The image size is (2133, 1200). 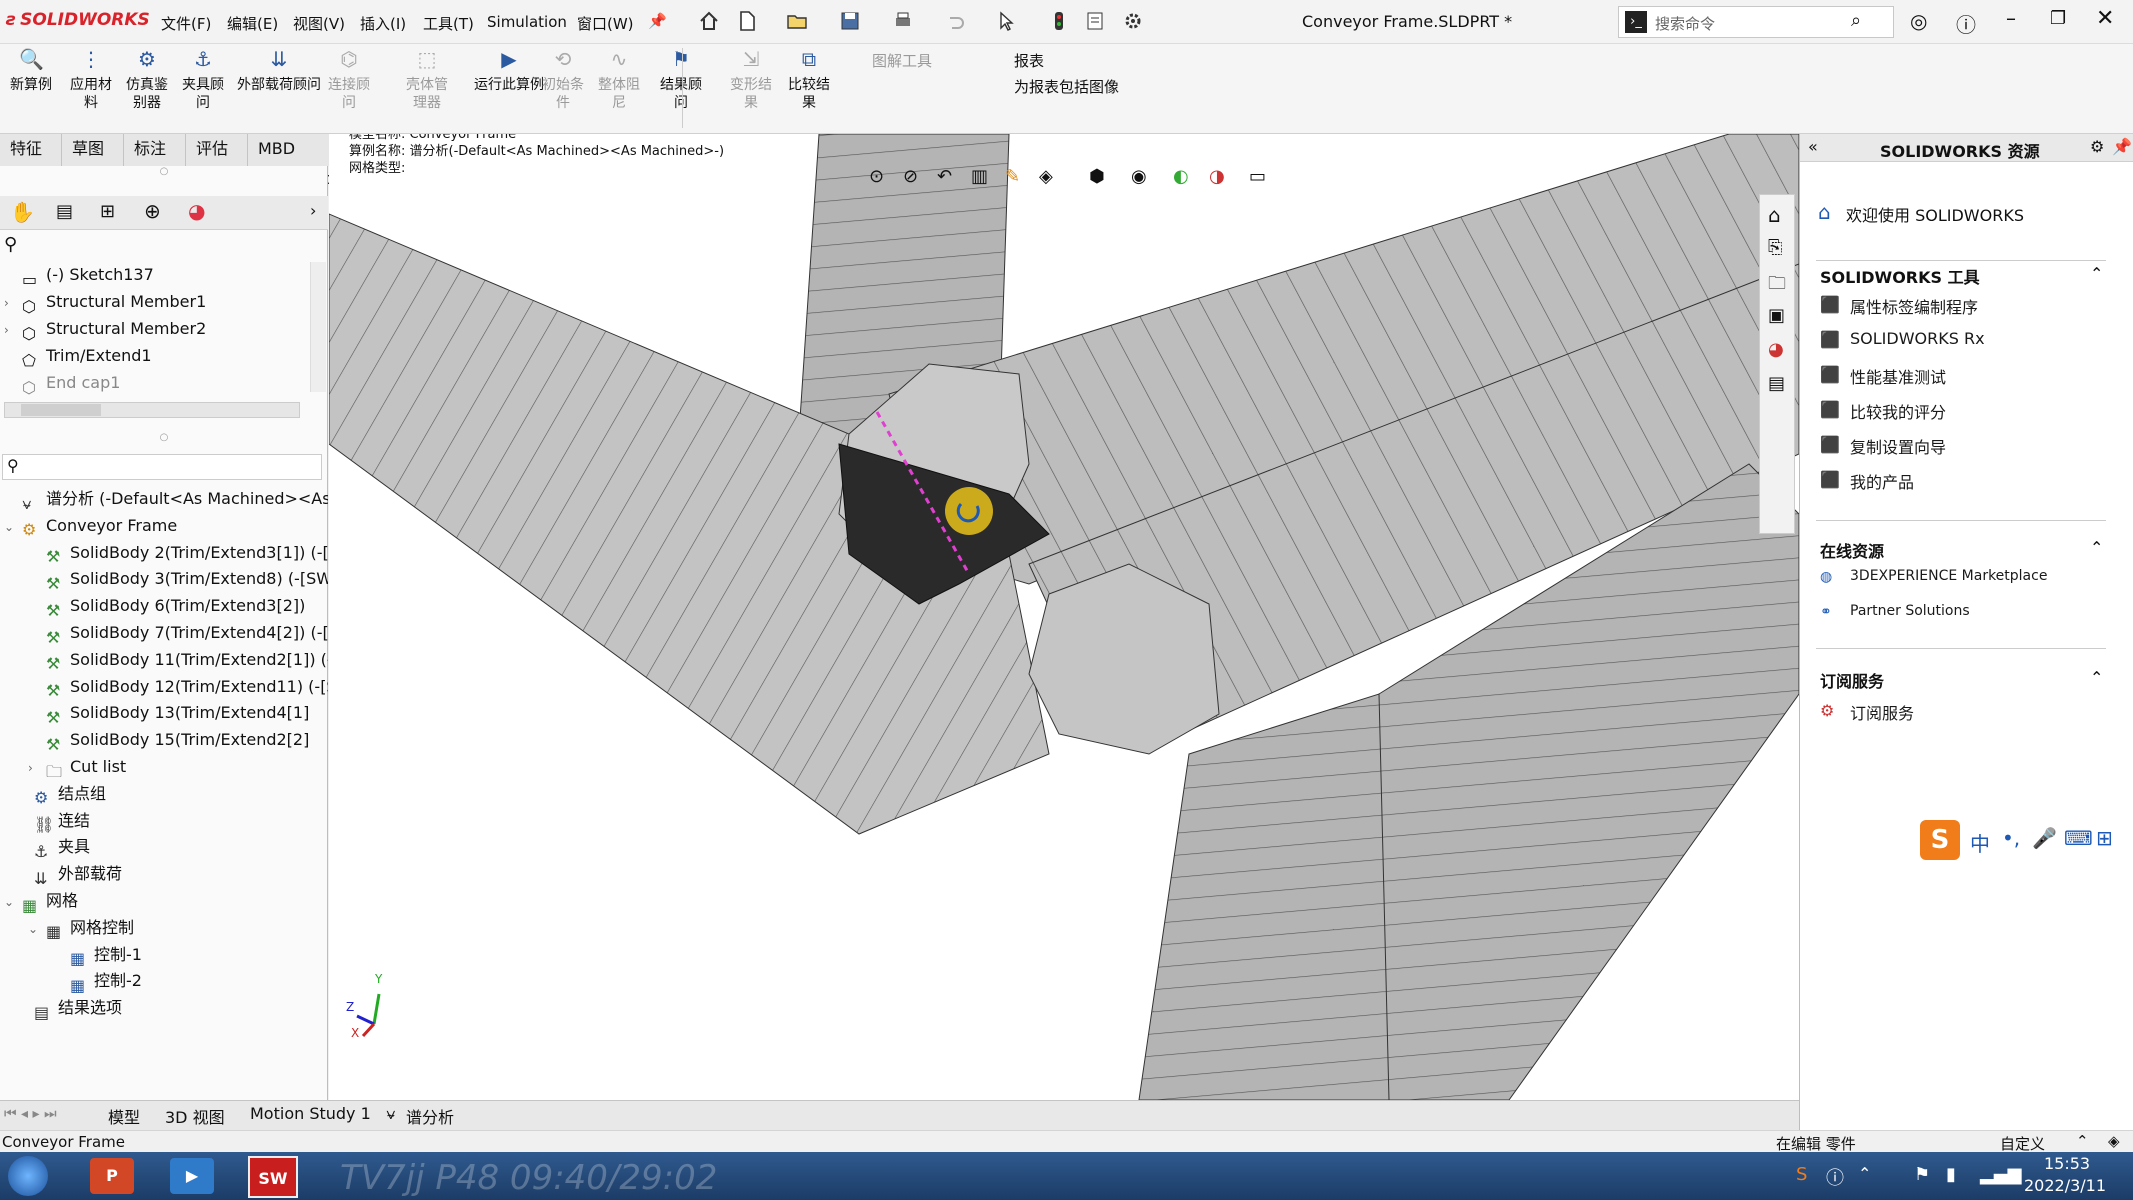 What do you see at coordinates (217, 150) in the screenshot?
I see `tab-3: 评估` at bounding box center [217, 150].